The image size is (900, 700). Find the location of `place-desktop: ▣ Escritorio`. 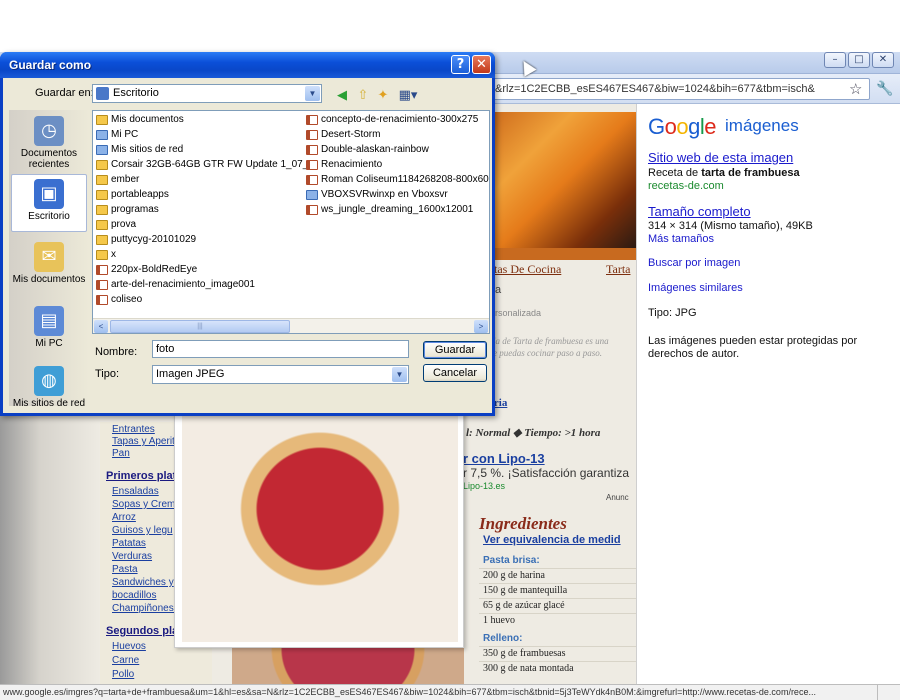

place-desktop: ▣ Escritorio is located at coordinates (49, 203).